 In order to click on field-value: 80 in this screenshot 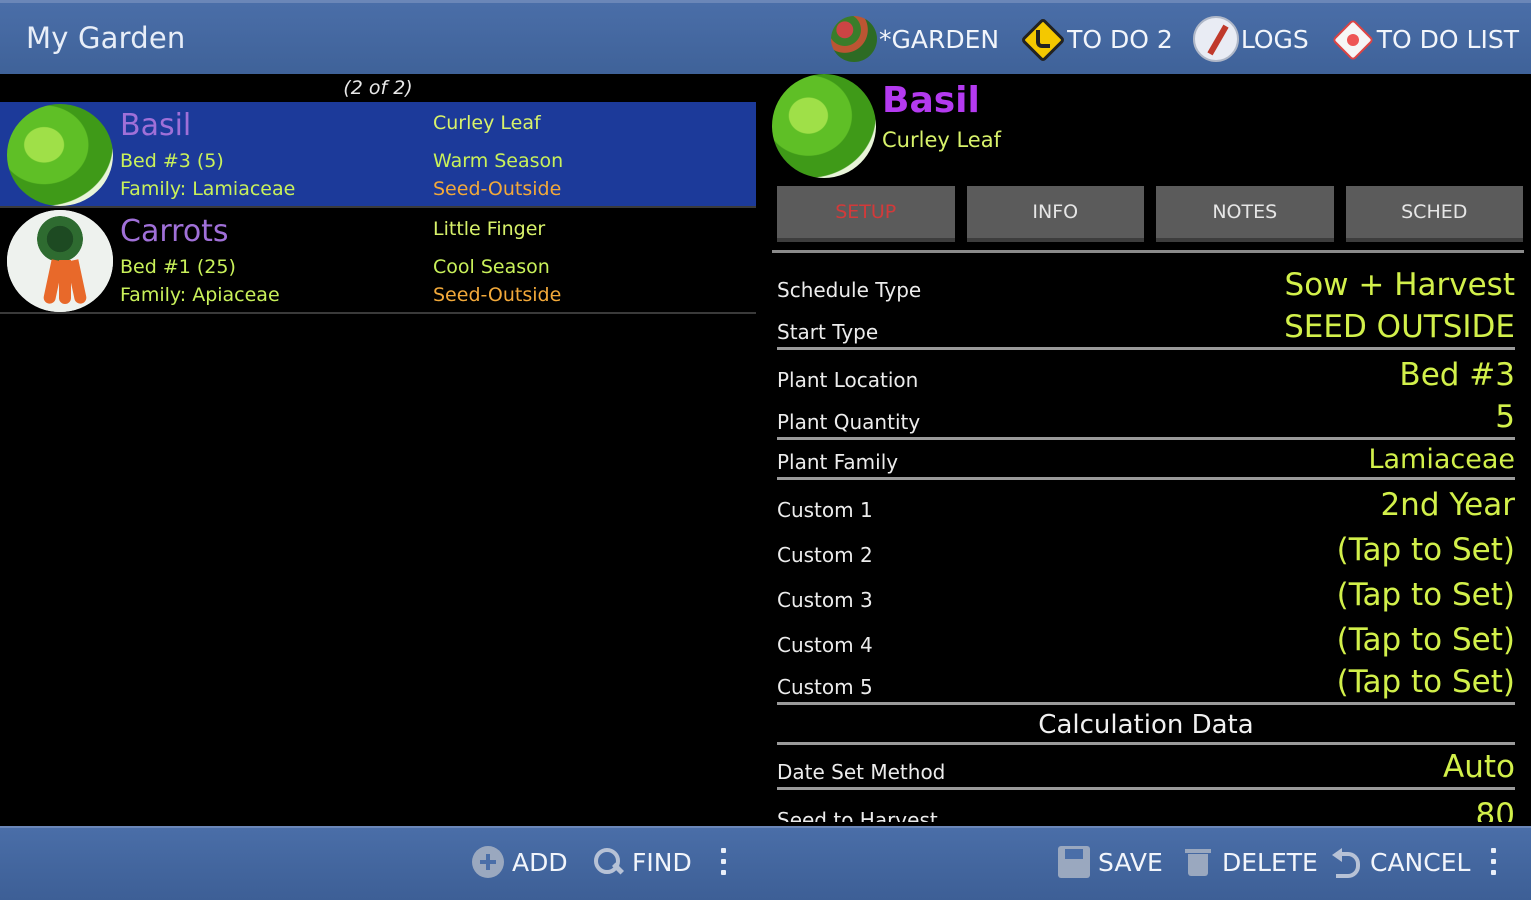, I will do `click(1495, 809)`.